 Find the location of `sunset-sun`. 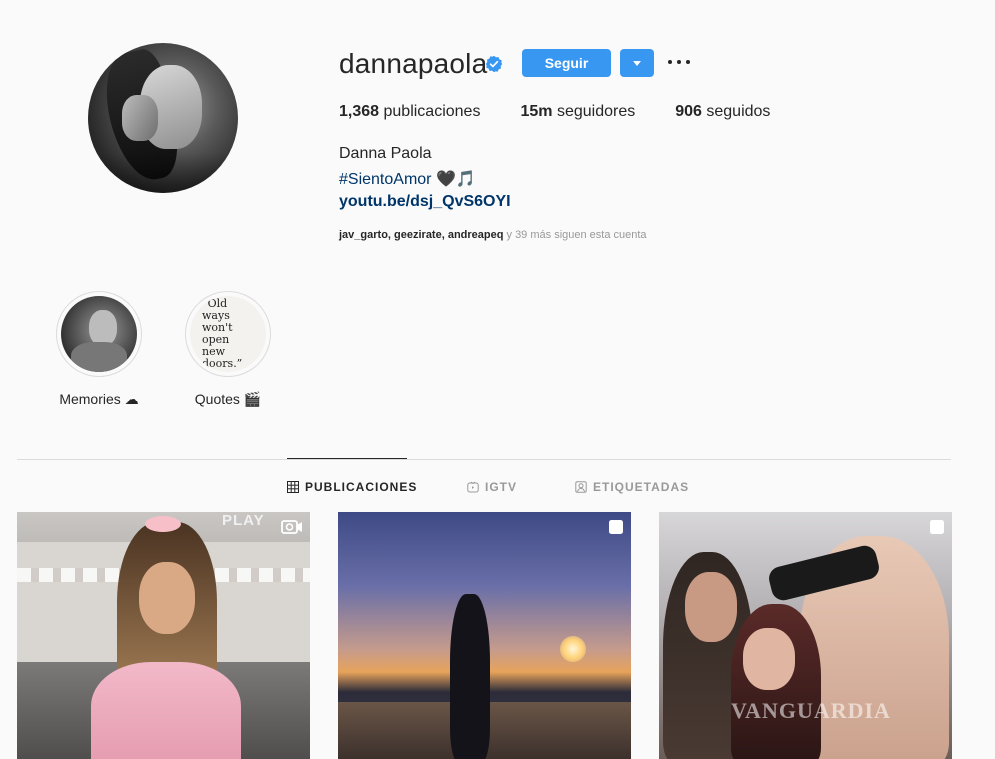

sunset-sun is located at coordinates (573, 649).